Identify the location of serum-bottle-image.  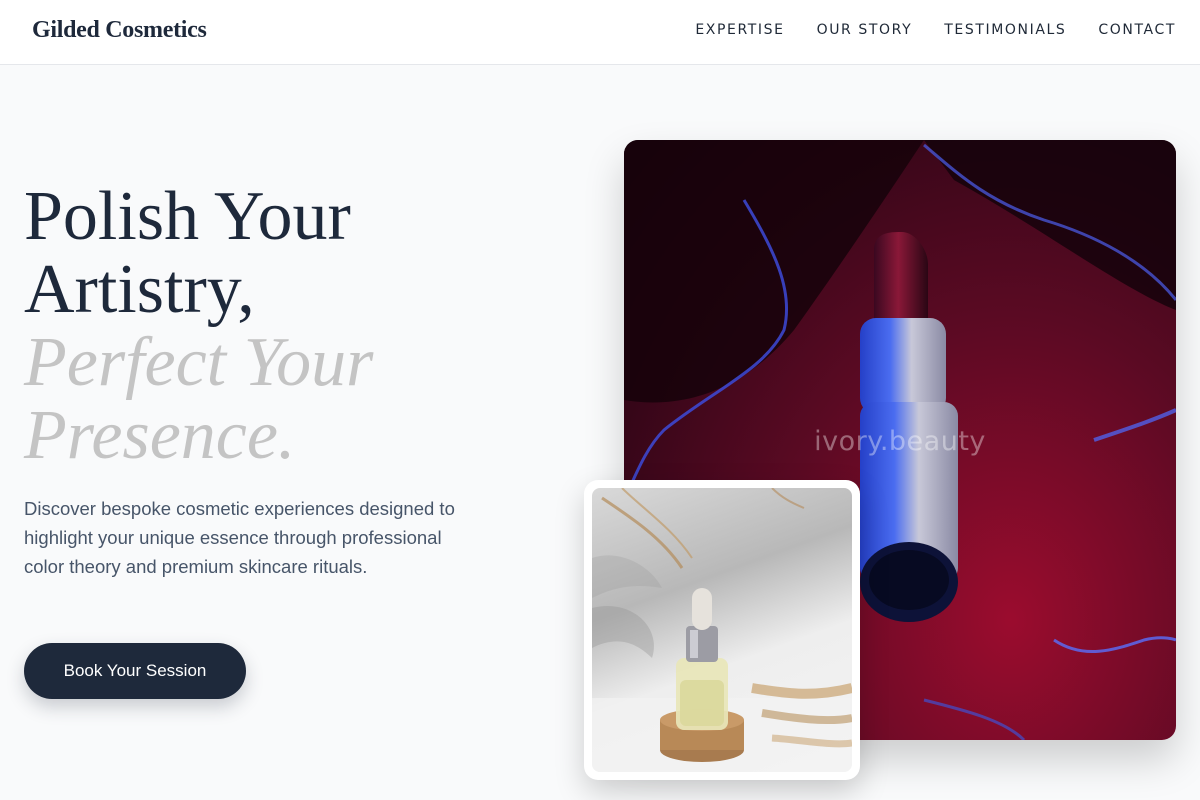
(722, 630).